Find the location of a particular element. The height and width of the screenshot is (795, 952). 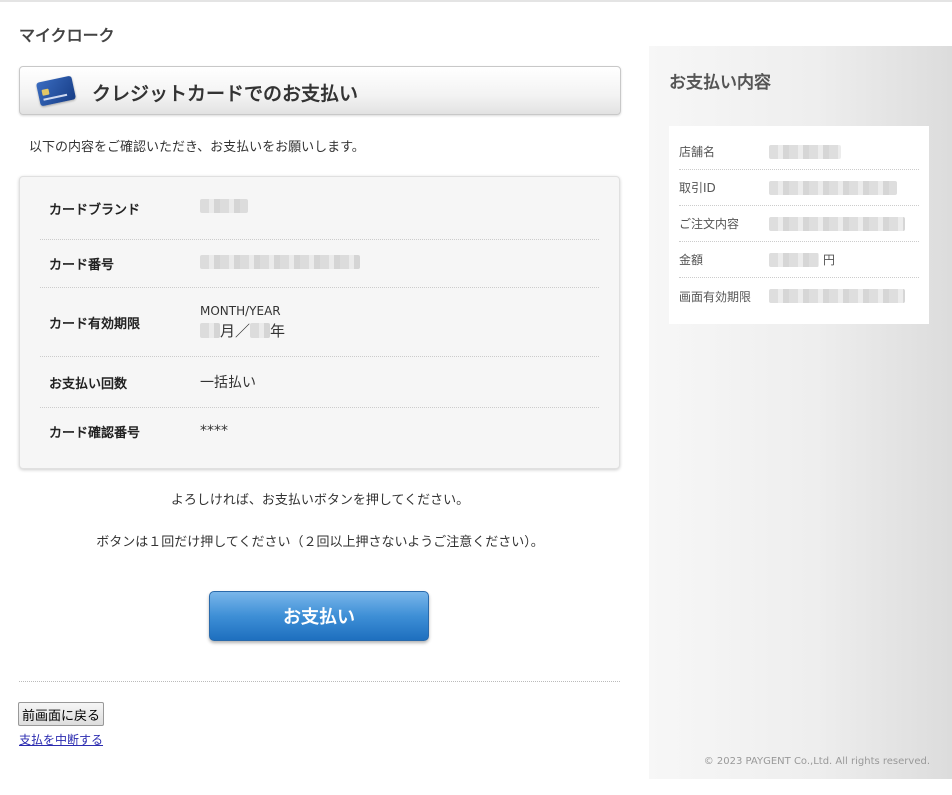

pay-button: お支払い is located at coordinates (319, 616).